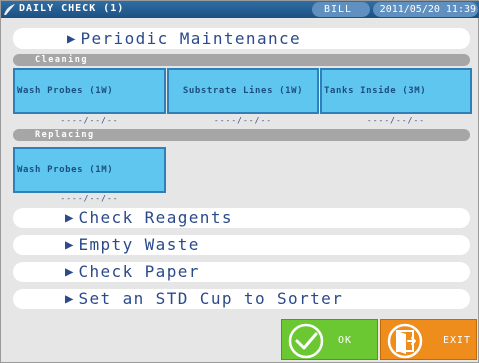 This screenshot has width=479, height=363. Describe the element at coordinates (243, 91) in the screenshot. I see `task-substrate-lines-1w: Substrate Lines (1W)` at that location.